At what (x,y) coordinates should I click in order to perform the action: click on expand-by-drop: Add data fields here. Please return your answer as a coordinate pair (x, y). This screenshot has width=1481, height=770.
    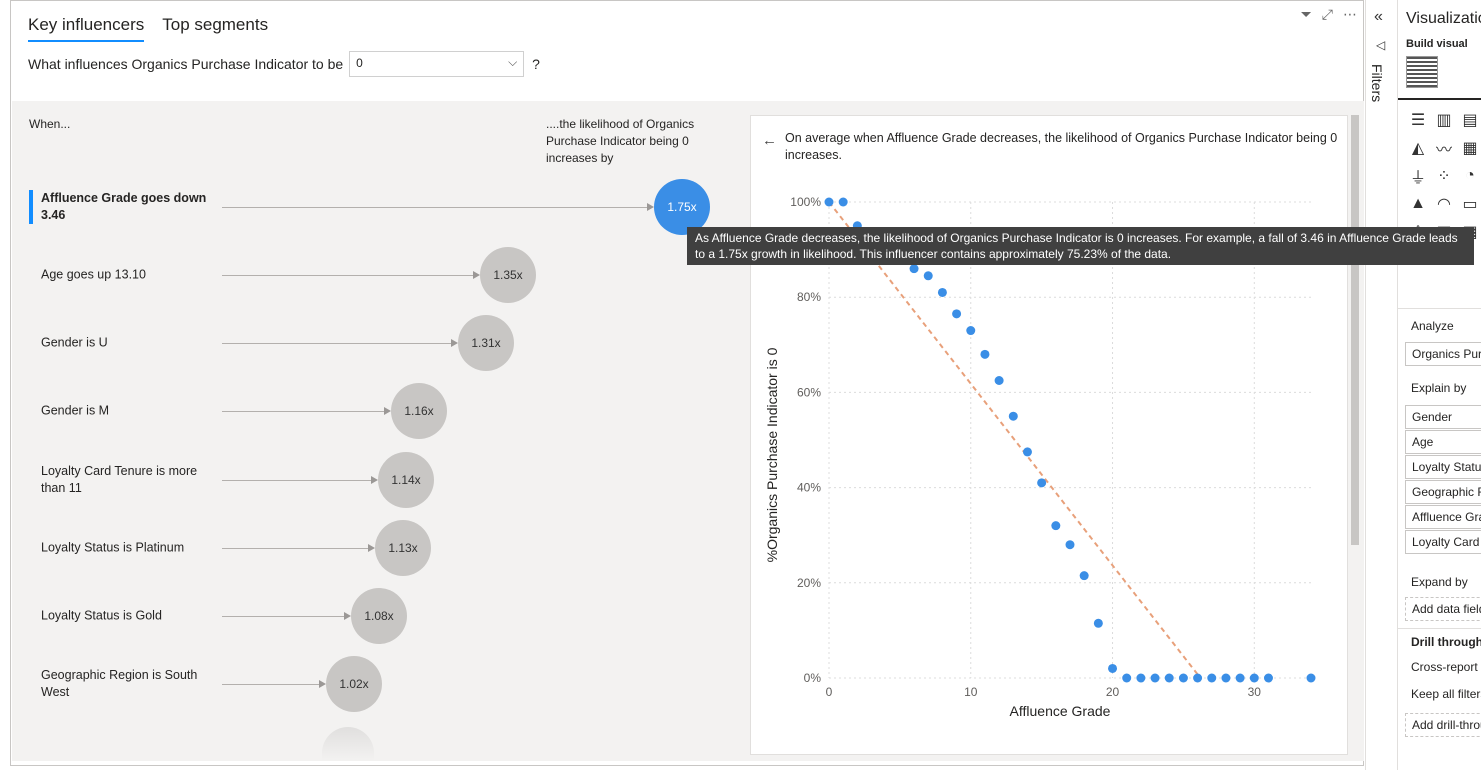
    Looking at the image, I should click on (1443, 609).